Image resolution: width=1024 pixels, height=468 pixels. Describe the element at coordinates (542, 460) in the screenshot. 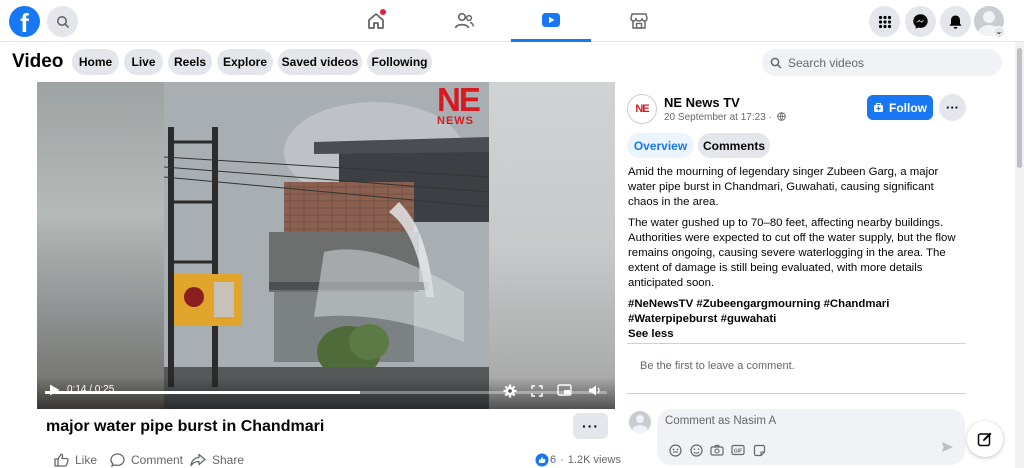

I see `like-reaction-icon` at that location.